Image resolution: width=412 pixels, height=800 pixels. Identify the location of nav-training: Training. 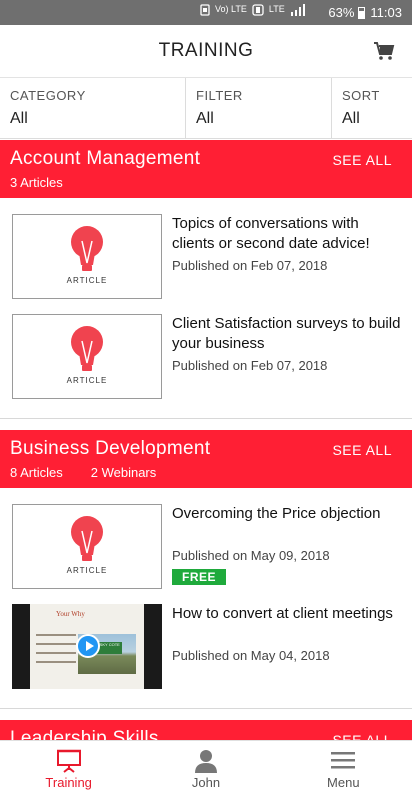
(68, 770).